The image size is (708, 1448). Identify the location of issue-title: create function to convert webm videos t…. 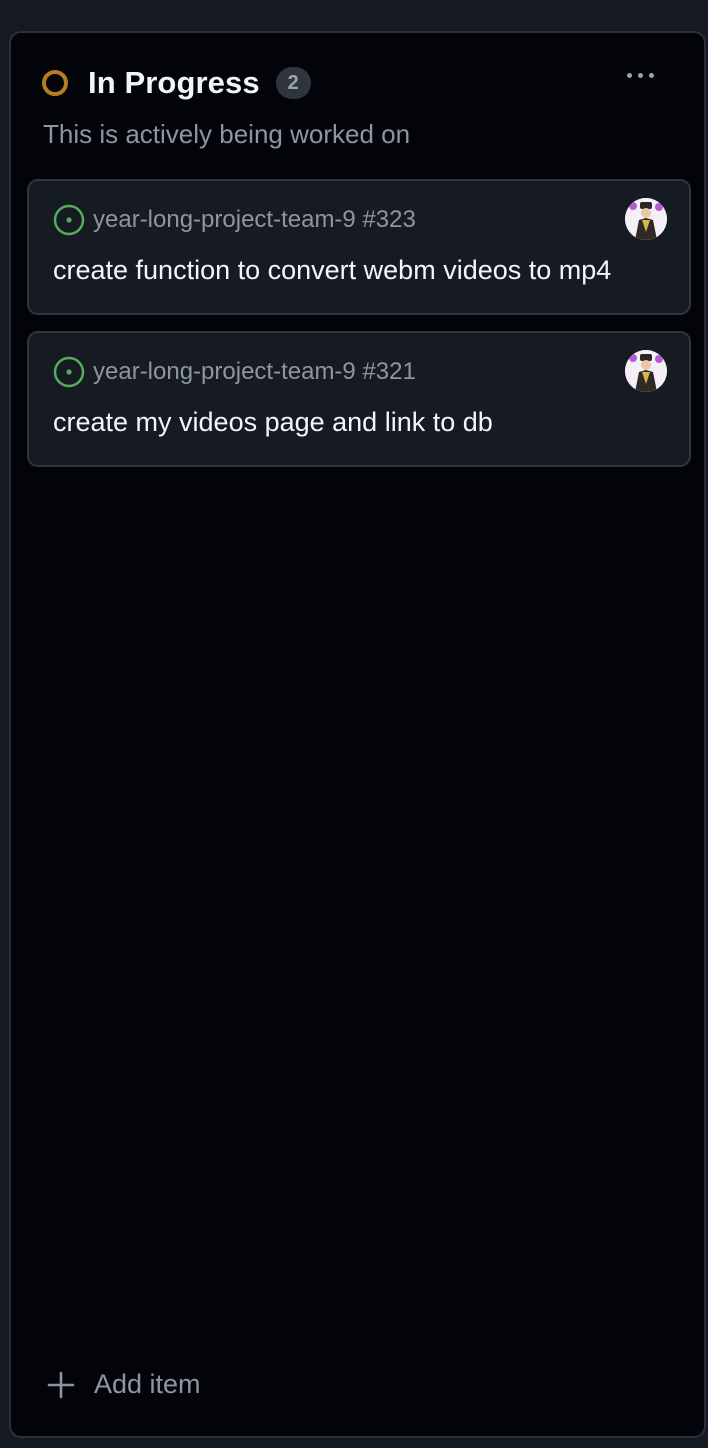
(332, 270).